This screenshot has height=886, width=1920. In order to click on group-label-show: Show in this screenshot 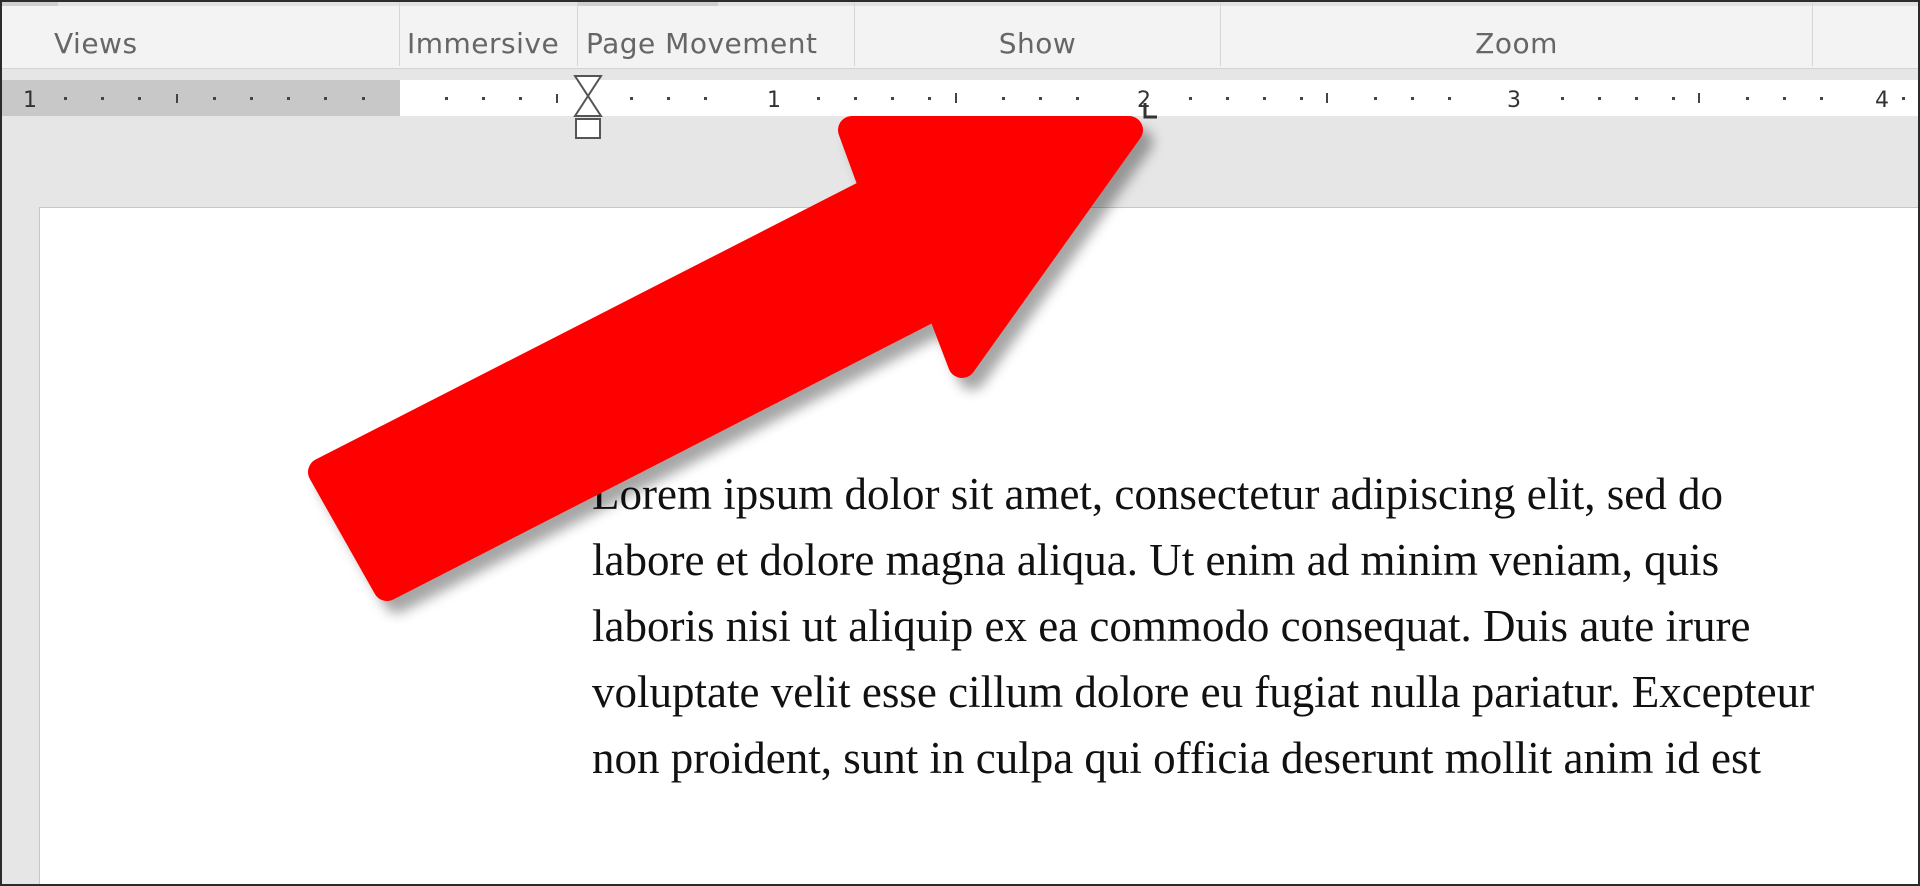, I will do `click(1037, 43)`.